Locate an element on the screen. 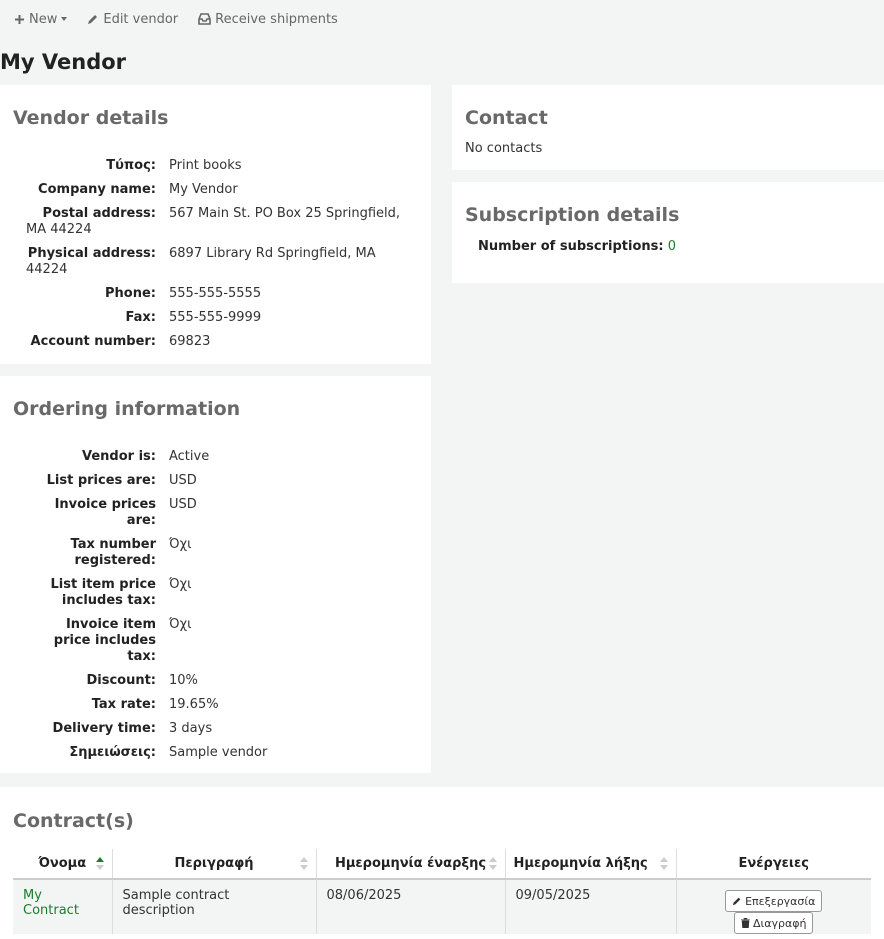 This screenshot has width=884, height=939. contract-end-date: 09/05/2025 is located at coordinates (591, 906).